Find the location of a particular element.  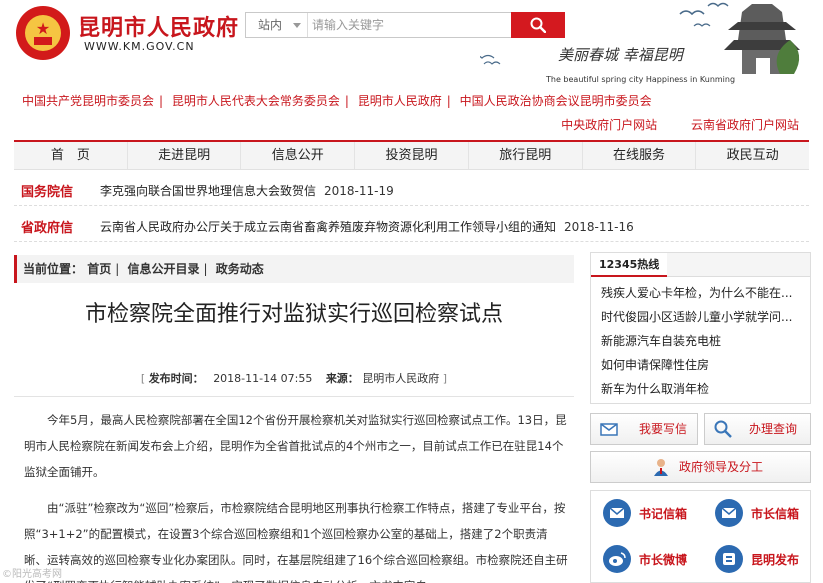

notice-text: 李克强向联合国世界地理信息大会致贺信 is located at coordinates (208, 191).